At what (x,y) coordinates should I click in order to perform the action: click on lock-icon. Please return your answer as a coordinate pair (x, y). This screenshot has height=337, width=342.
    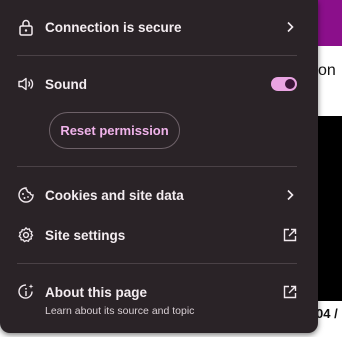
    Looking at the image, I should click on (26, 27).